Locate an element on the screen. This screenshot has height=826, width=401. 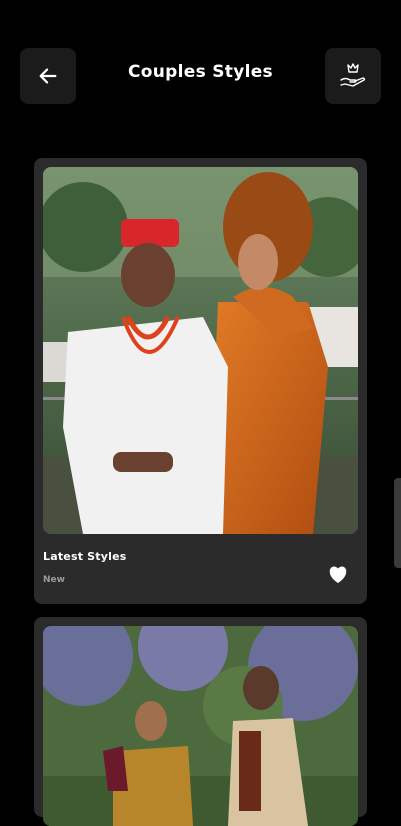
premium-button is located at coordinates (353, 76).